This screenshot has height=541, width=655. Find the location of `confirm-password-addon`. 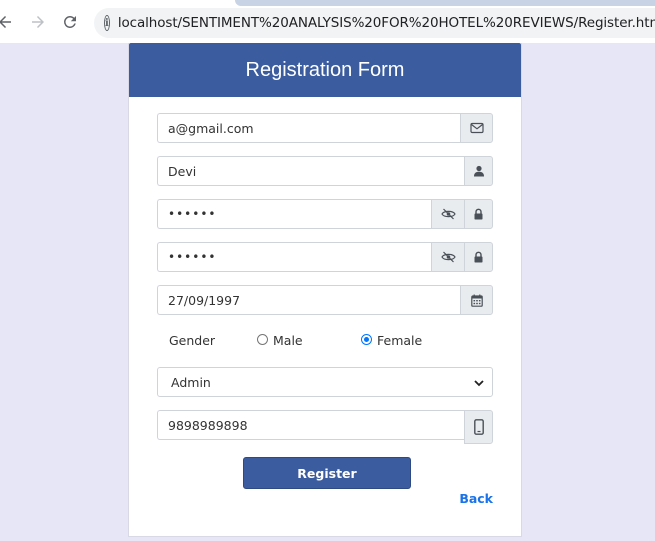

confirm-password-addon is located at coordinates (478, 257).